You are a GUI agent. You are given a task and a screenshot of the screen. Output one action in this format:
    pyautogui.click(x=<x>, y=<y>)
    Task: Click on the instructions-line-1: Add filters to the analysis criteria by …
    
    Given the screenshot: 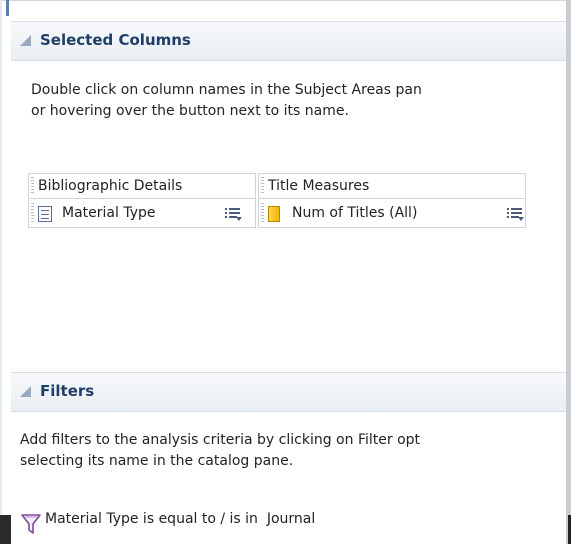 What is the action you would take?
    pyautogui.click(x=220, y=440)
    